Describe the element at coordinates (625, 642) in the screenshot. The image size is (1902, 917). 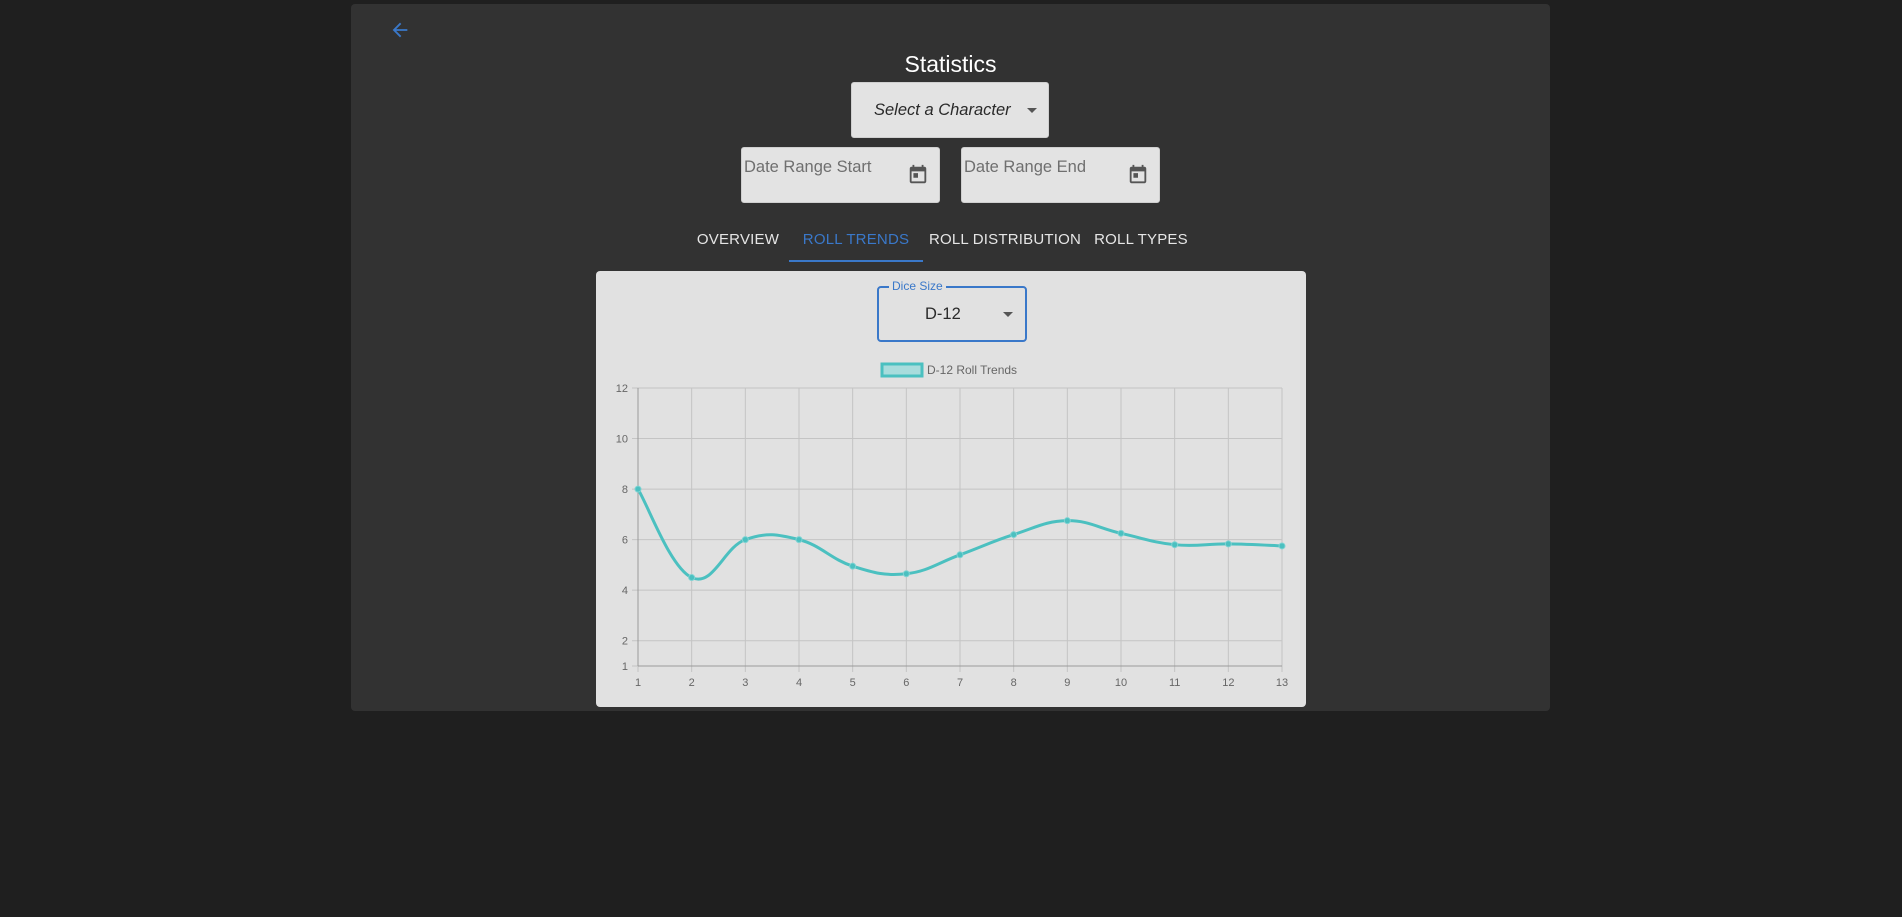
I see `y-tick-label: 2` at that location.